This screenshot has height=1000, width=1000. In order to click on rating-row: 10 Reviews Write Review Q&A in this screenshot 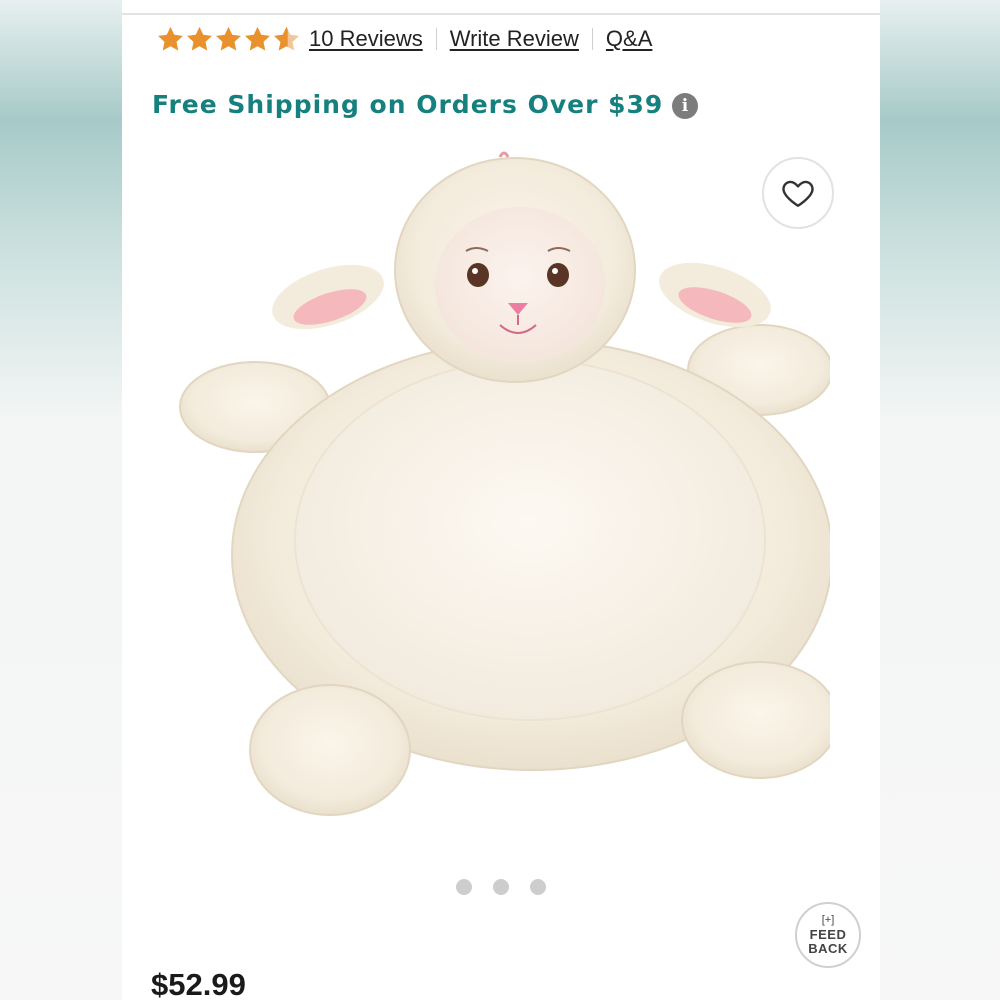, I will do `click(404, 39)`.